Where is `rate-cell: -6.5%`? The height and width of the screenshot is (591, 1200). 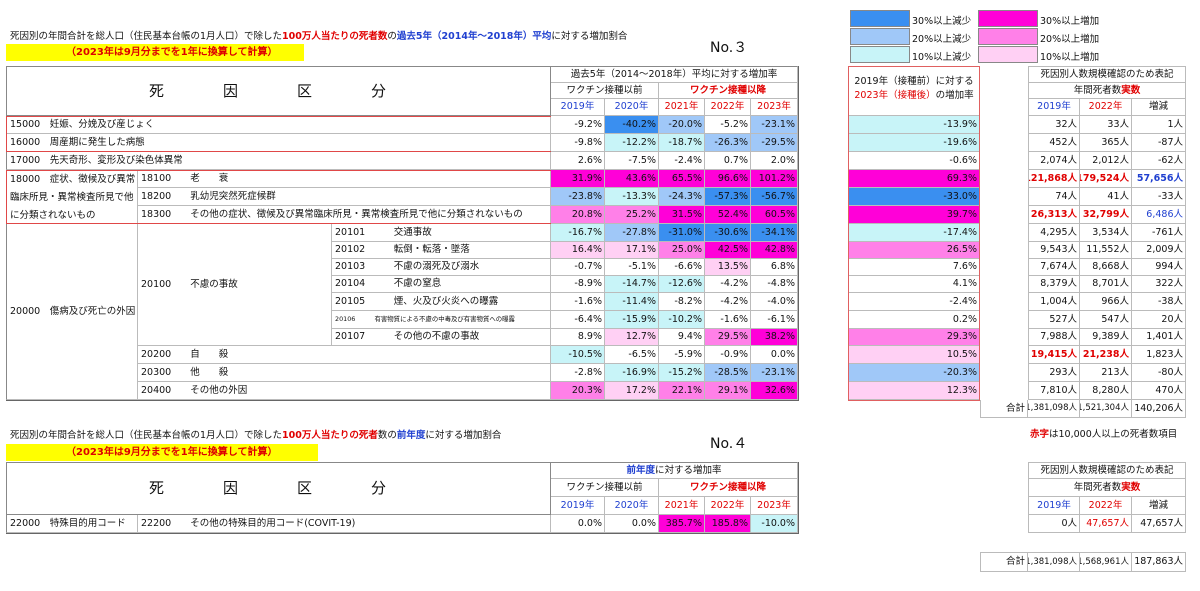 rate-cell: -6.5% is located at coordinates (632, 355).